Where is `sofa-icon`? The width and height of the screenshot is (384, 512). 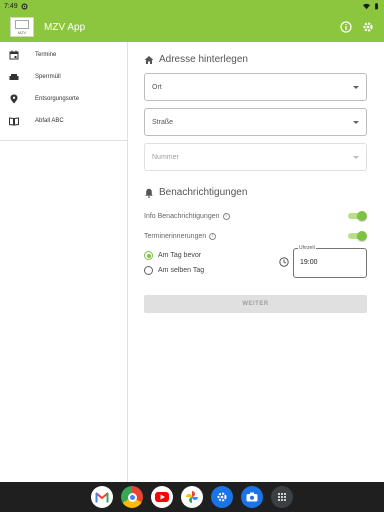
sofa-icon is located at coordinates (14, 77).